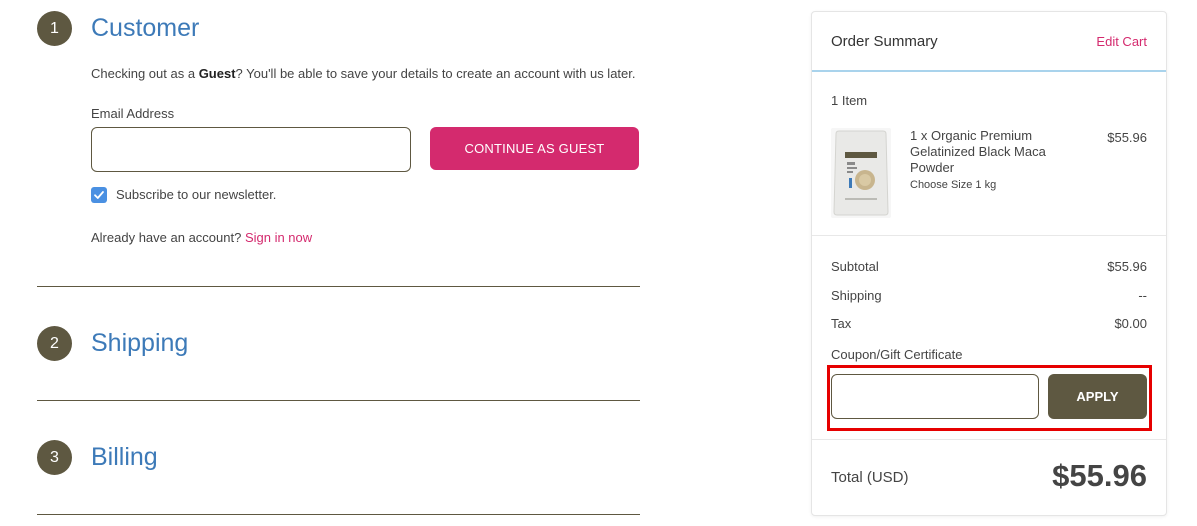 This screenshot has height=526, width=1197. What do you see at coordinates (884, 41) in the screenshot?
I see `order-summary-title: Order Summary` at bounding box center [884, 41].